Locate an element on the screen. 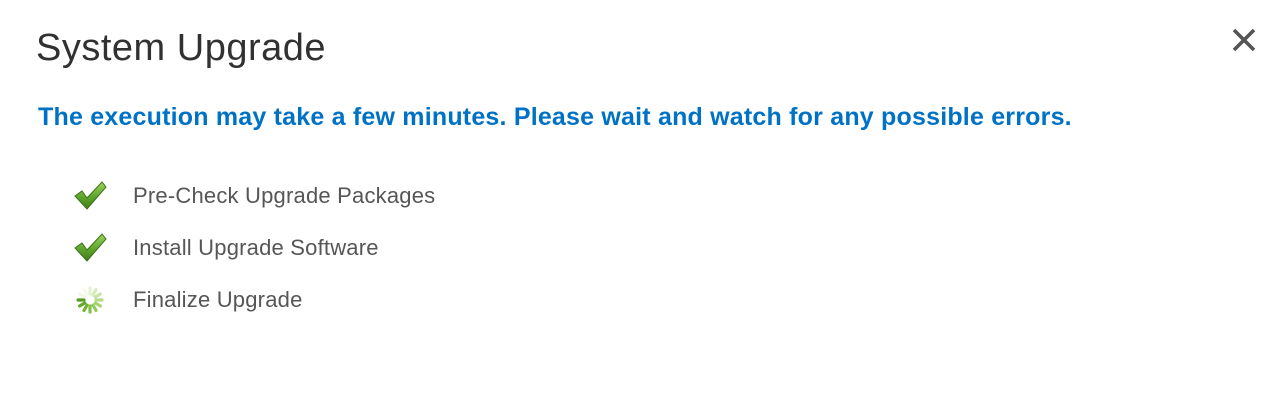 This screenshot has height=418, width=1281. step-label: Pre-Check Upgrade Packages is located at coordinates (284, 195).